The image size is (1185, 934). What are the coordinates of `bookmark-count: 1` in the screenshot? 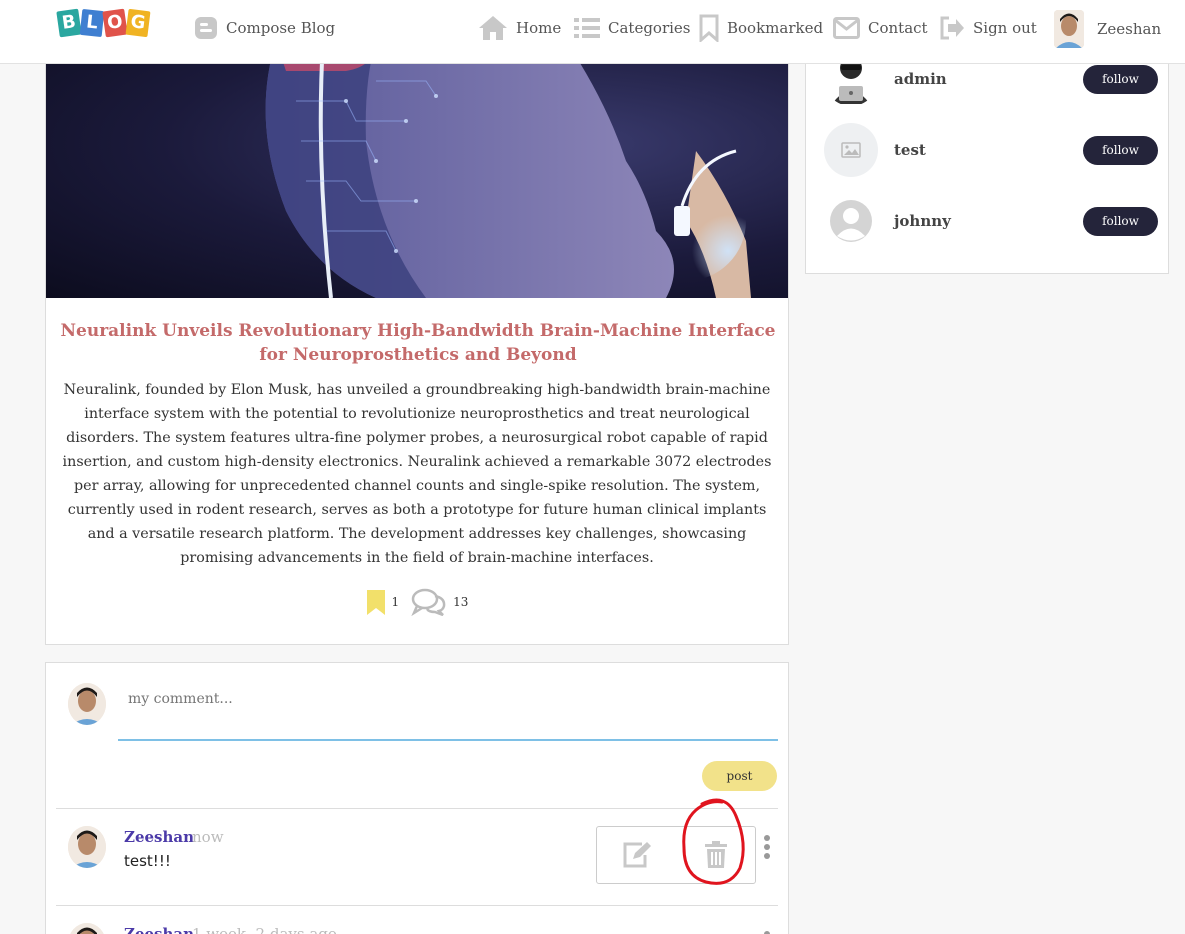 It's located at (395, 602).